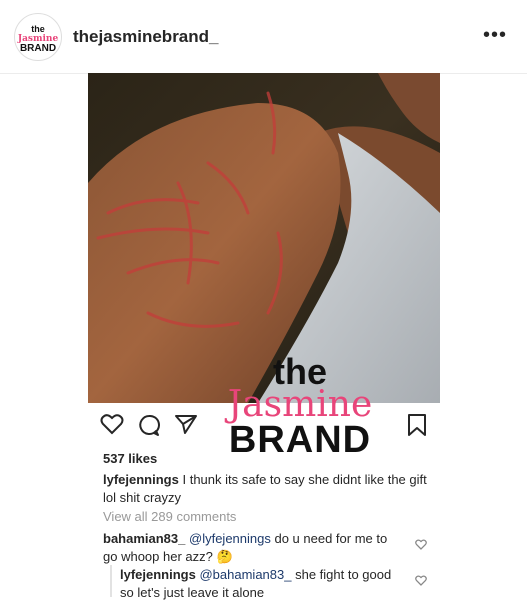 This screenshot has width=527, height=602. Describe the element at coordinates (421, 544) in the screenshot. I see `comment-heart-icon` at that location.